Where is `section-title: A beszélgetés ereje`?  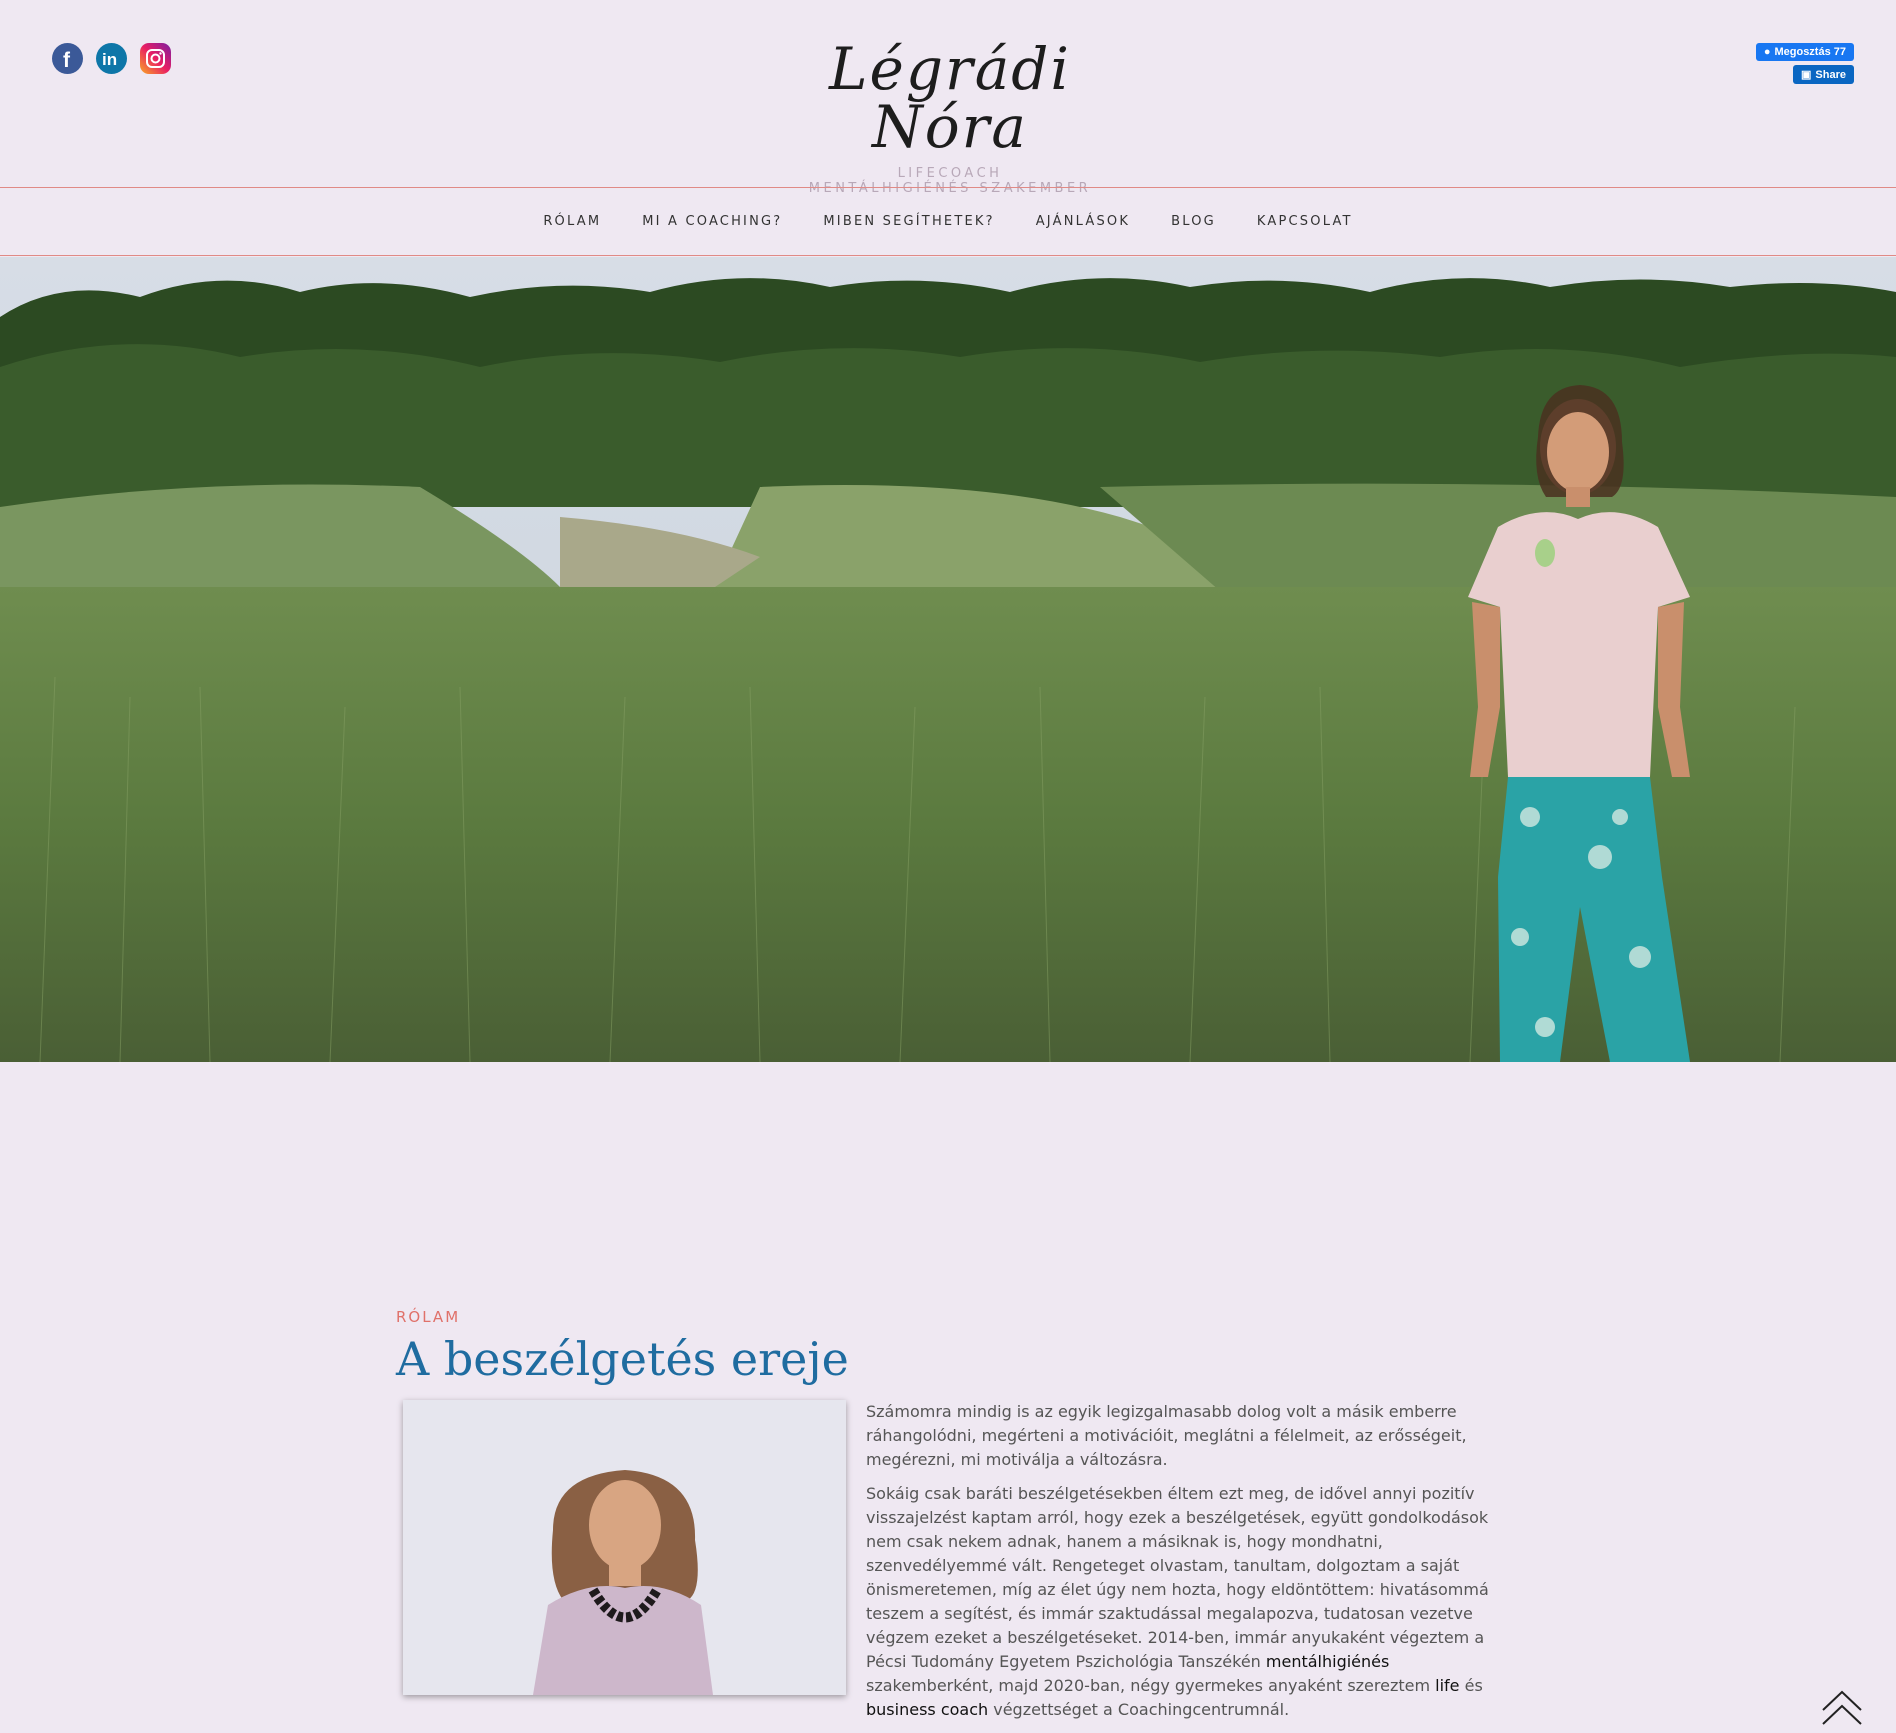 section-title: A beszélgetés ereje is located at coordinates (622, 1359).